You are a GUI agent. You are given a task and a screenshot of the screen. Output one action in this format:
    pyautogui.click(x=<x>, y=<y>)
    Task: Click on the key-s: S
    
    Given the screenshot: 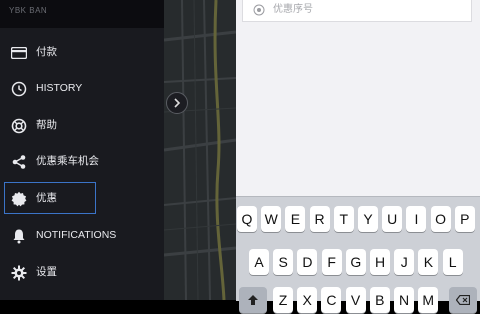 What is the action you would take?
    pyautogui.click(x=283, y=262)
    